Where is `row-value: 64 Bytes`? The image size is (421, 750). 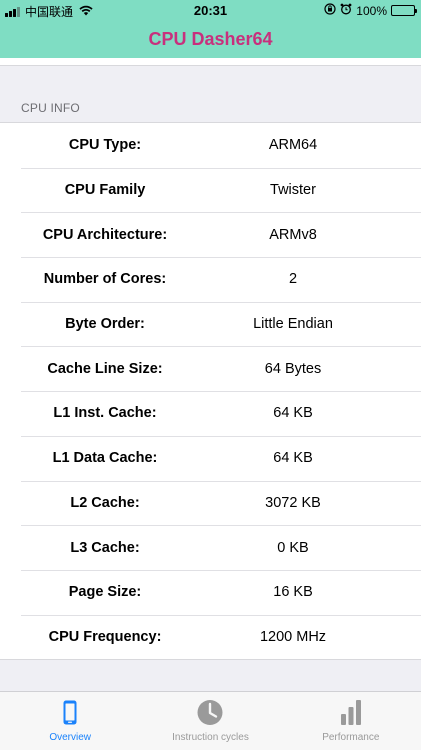
row-value: 64 Bytes is located at coordinates (293, 368).